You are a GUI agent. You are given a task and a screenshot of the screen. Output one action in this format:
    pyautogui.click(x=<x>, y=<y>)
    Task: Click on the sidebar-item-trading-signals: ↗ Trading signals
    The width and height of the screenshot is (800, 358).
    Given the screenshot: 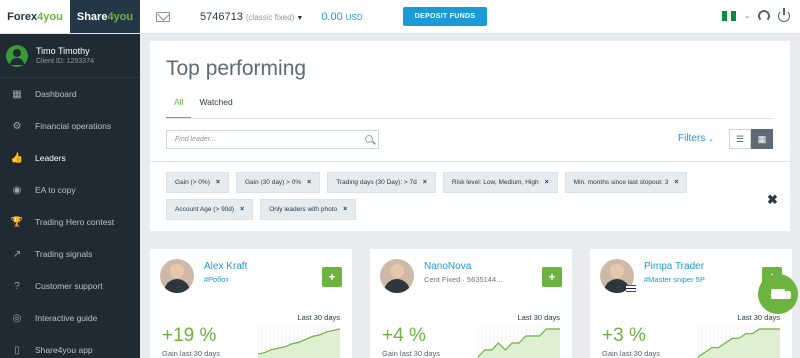 What is the action you would take?
    pyautogui.click(x=70, y=254)
    